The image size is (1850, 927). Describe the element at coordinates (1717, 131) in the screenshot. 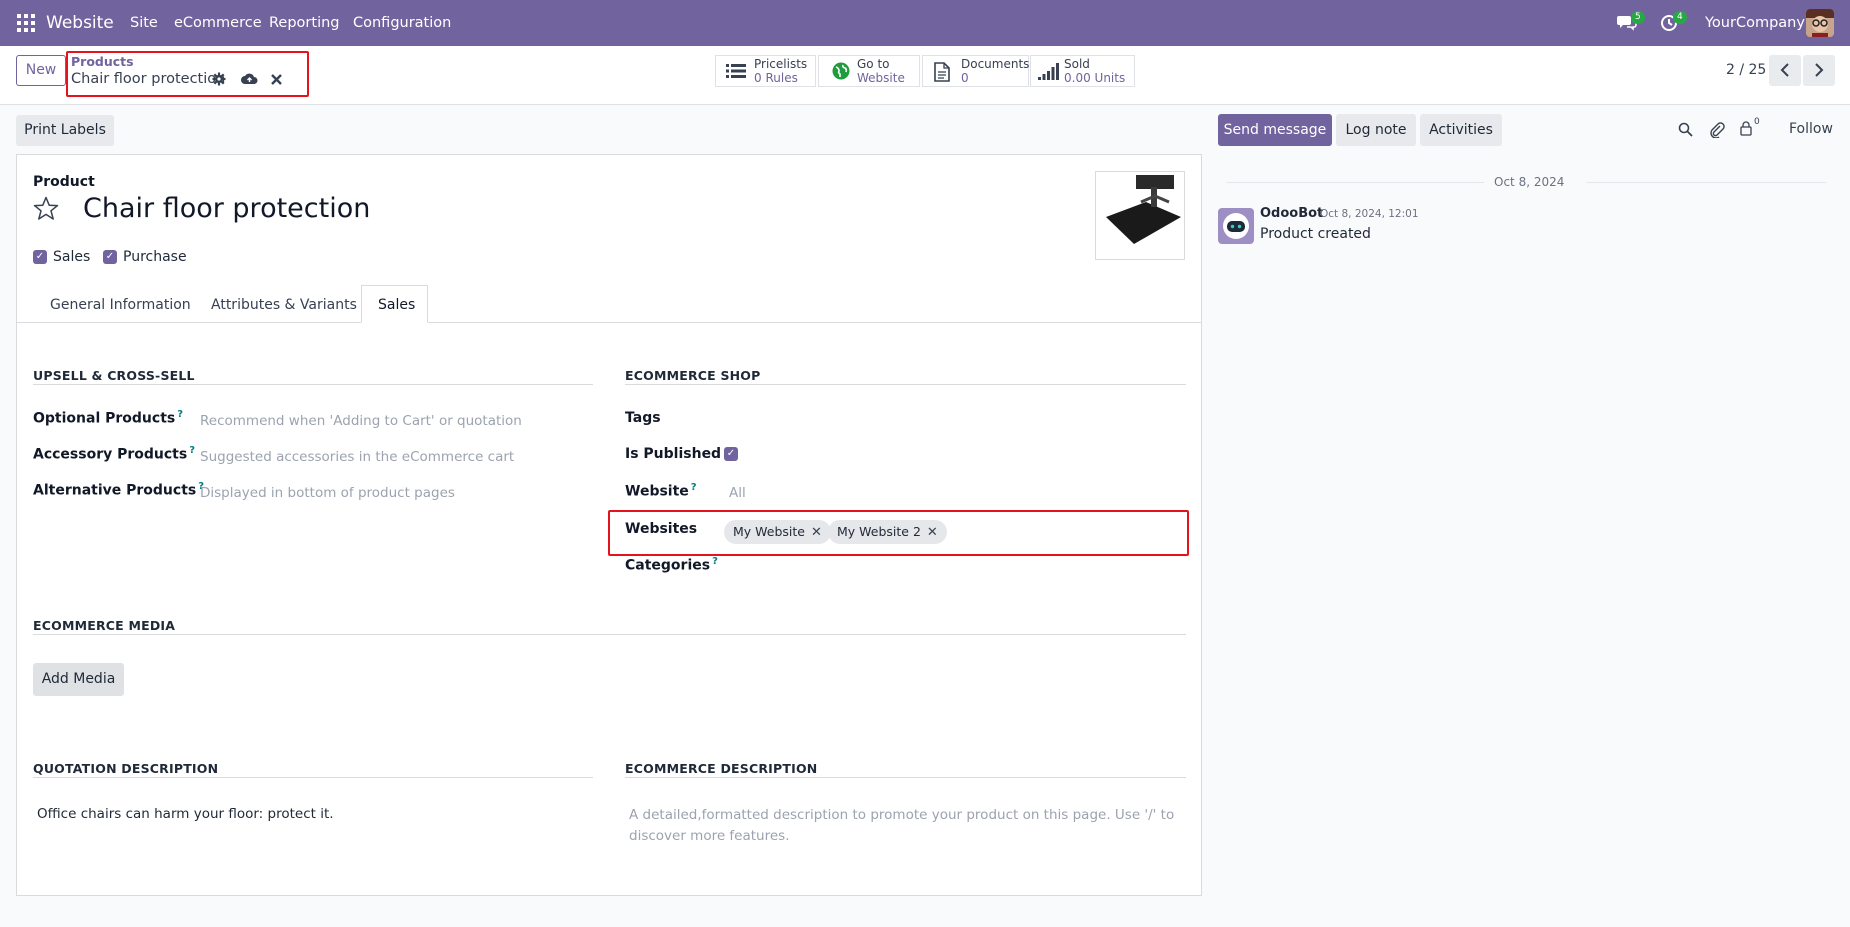

I see `paperclip-icon` at that location.